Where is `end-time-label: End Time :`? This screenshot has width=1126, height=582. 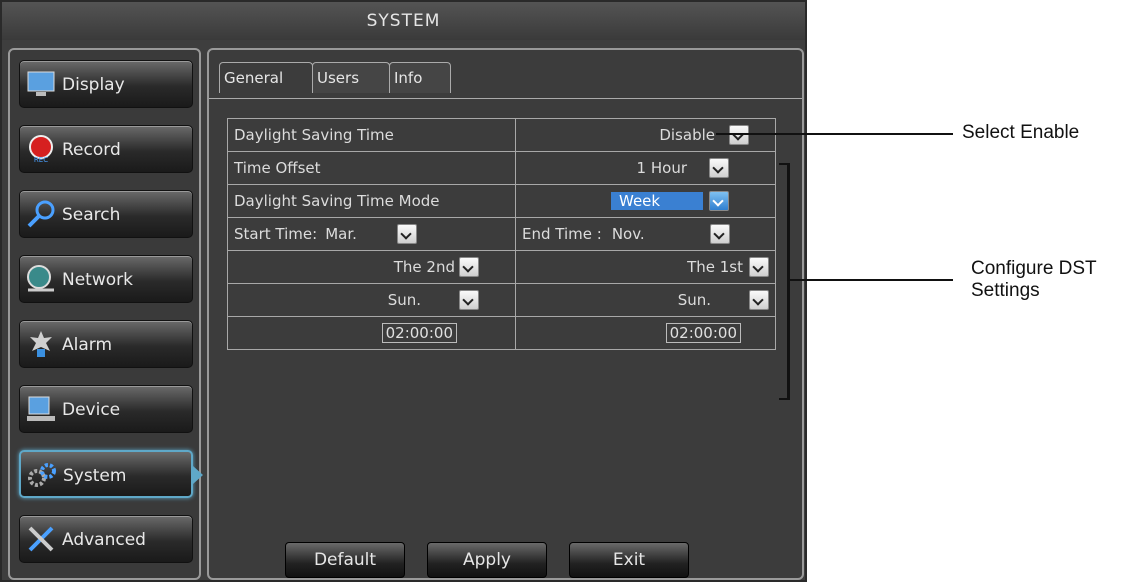
end-time-label: End Time : is located at coordinates (562, 234).